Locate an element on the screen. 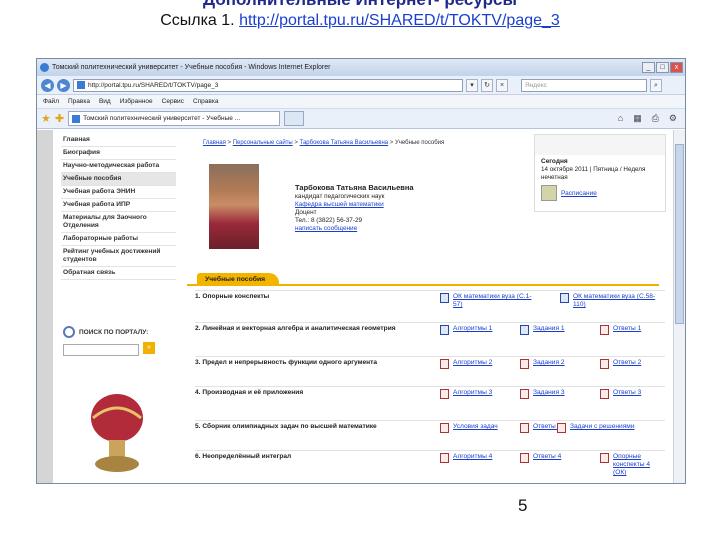 The image size is (720, 540). sidebar-item-ipr: Учебная работа ИПР is located at coordinates (118, 205).